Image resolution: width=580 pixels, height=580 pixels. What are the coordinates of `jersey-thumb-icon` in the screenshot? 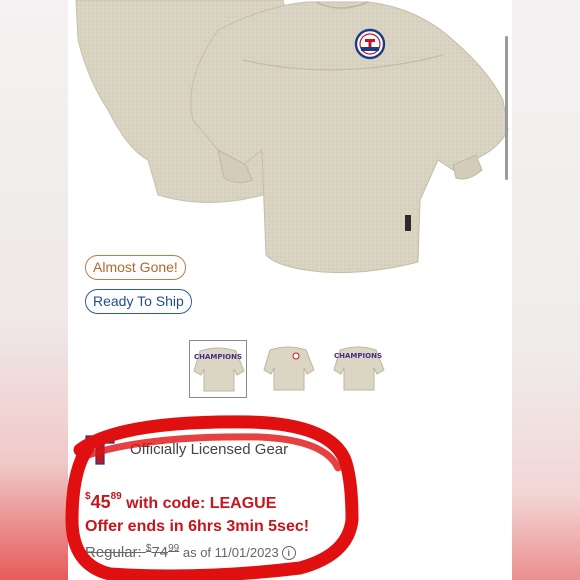 It's located at (289, 368).